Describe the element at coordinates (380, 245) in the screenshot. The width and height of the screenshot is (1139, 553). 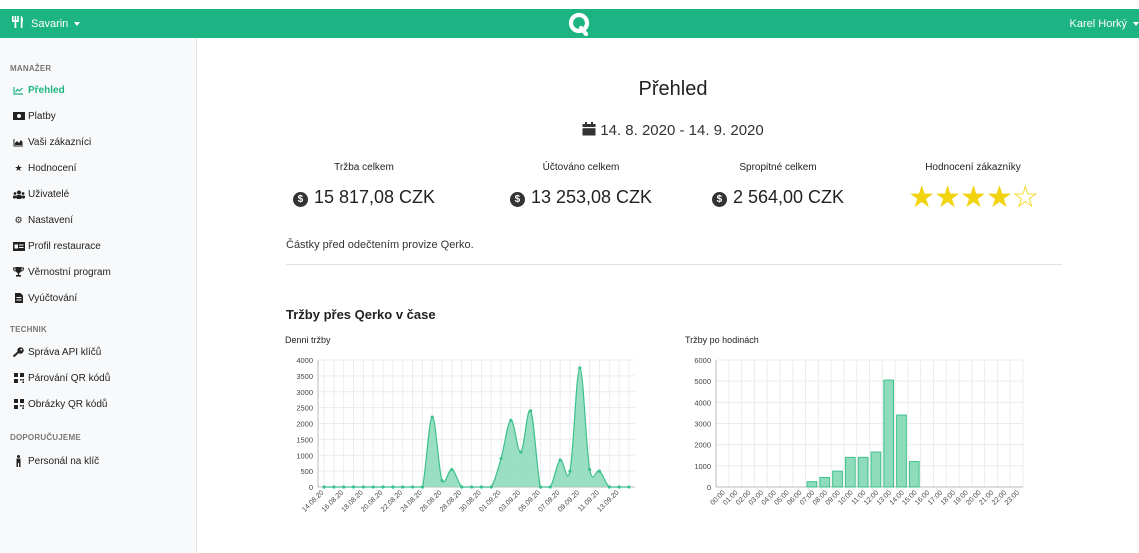
I see `provision-note: Částky před odečtením provize Qerko.` at that location.